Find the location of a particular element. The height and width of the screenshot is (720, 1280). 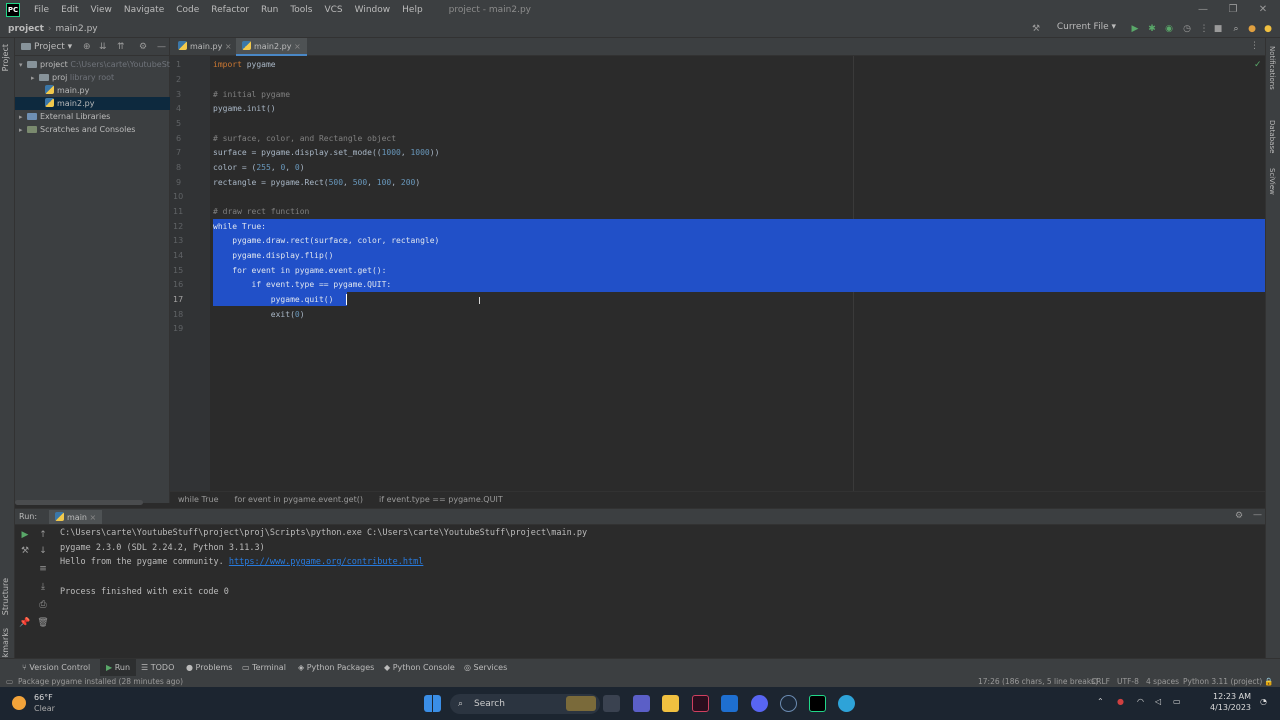

tool-tab-problems: ● Problems is located at coordinates (209, 668).